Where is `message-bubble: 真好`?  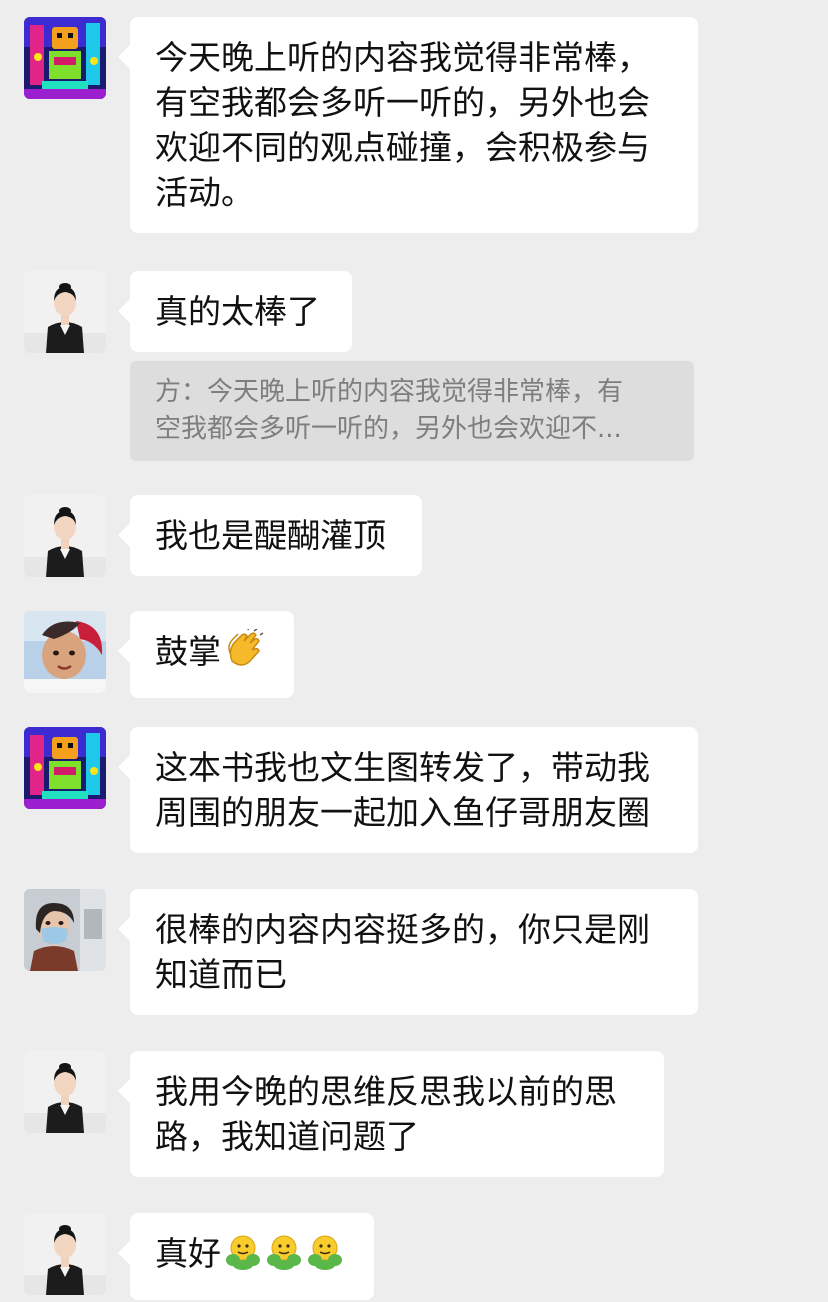 message-bubble: 真好 is located at coordinates (246, 1256).